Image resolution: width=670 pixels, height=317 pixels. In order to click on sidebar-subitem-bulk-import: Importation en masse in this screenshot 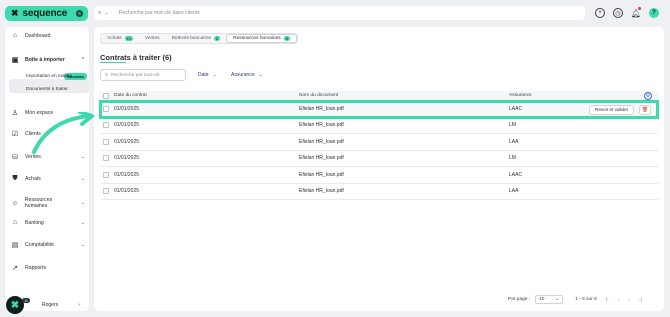, I will do `click(49, 76)`.